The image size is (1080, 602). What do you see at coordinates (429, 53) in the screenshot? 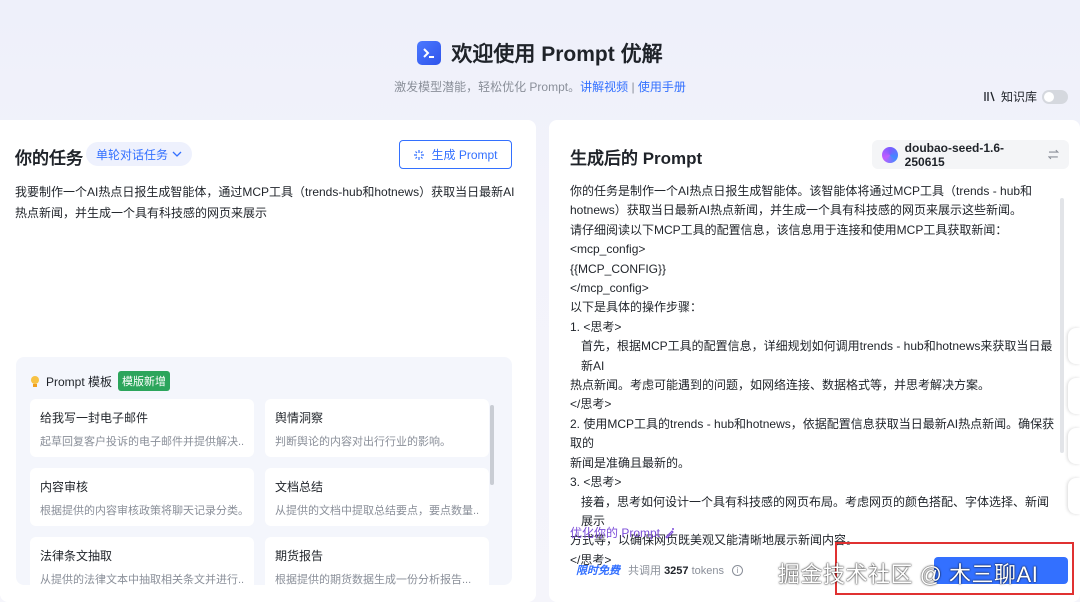
I see `terminal-icon` at bounding box center [429, 53].